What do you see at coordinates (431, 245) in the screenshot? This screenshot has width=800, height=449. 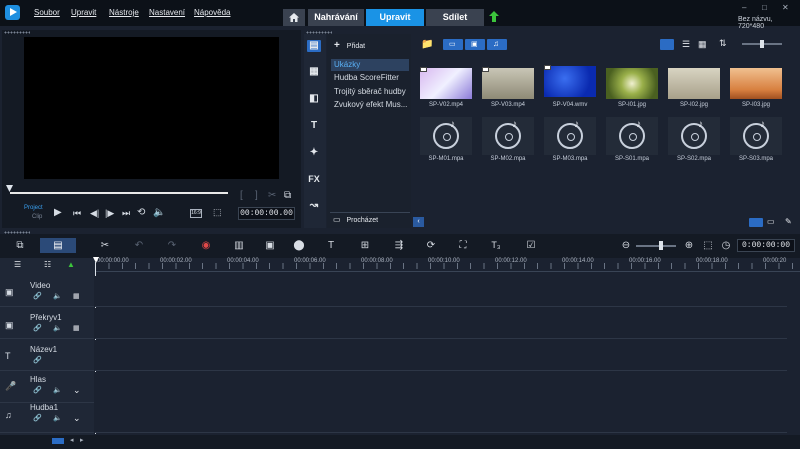 I see `mask-creator-icon: ⟳` at bounding box center [431, 245].